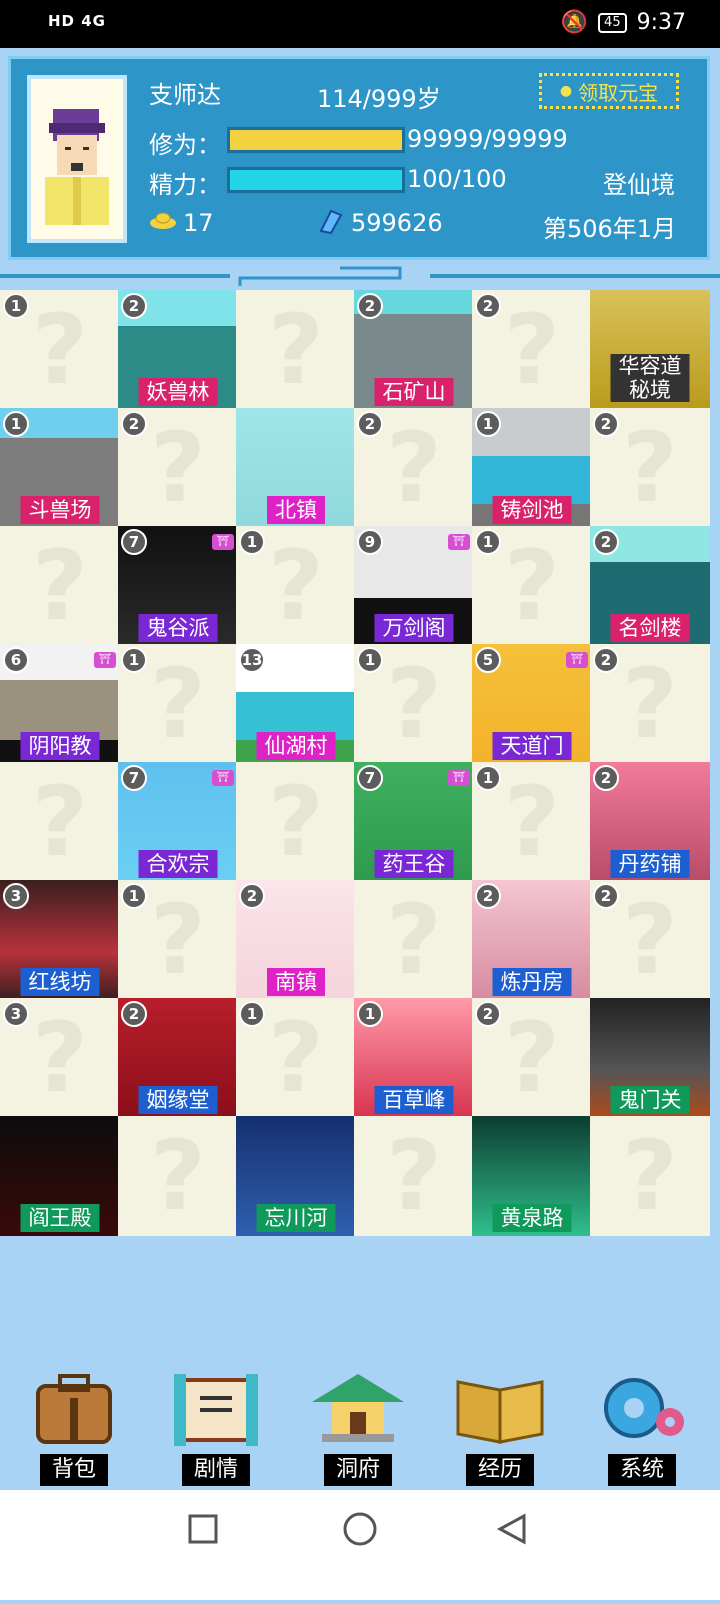 Image resolution: width=720 pixels, height=1604 pixels. What do you see at coordinates (216, 1470) in the screenshot?
I see `menu-button-label: 剧情` at bounding box center [216, 1470].